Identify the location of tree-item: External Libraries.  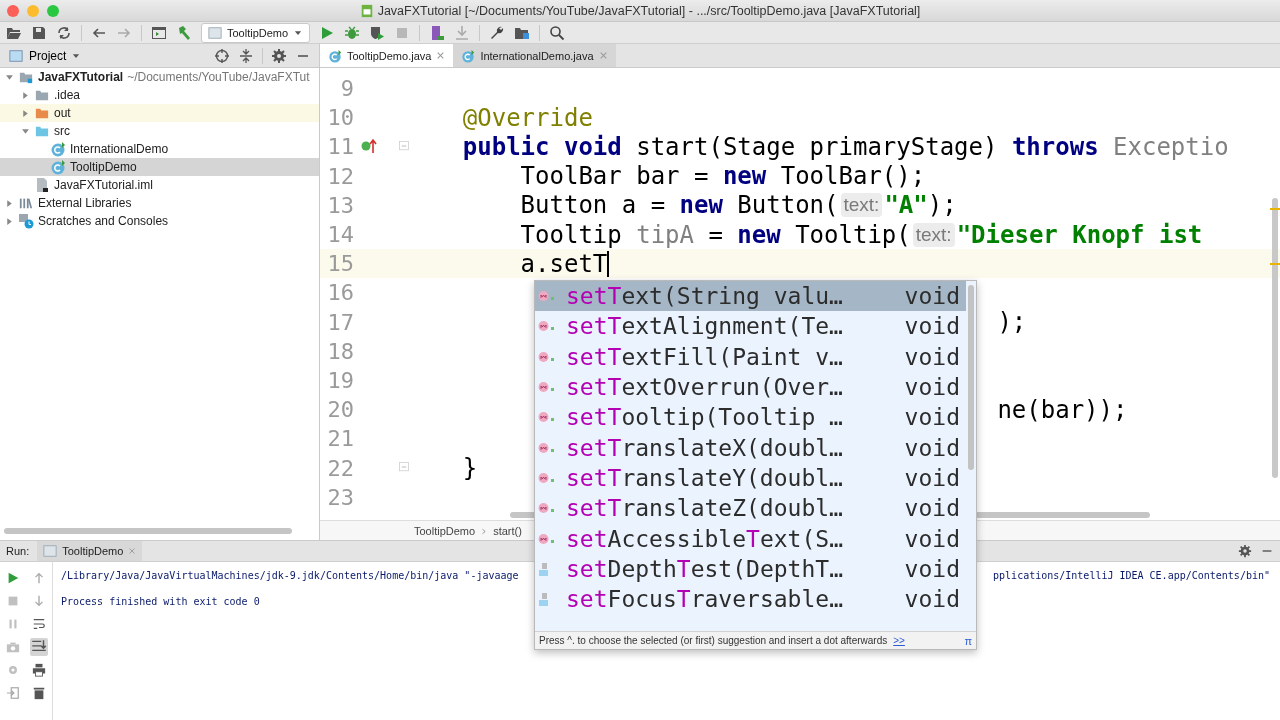
(159, 203).